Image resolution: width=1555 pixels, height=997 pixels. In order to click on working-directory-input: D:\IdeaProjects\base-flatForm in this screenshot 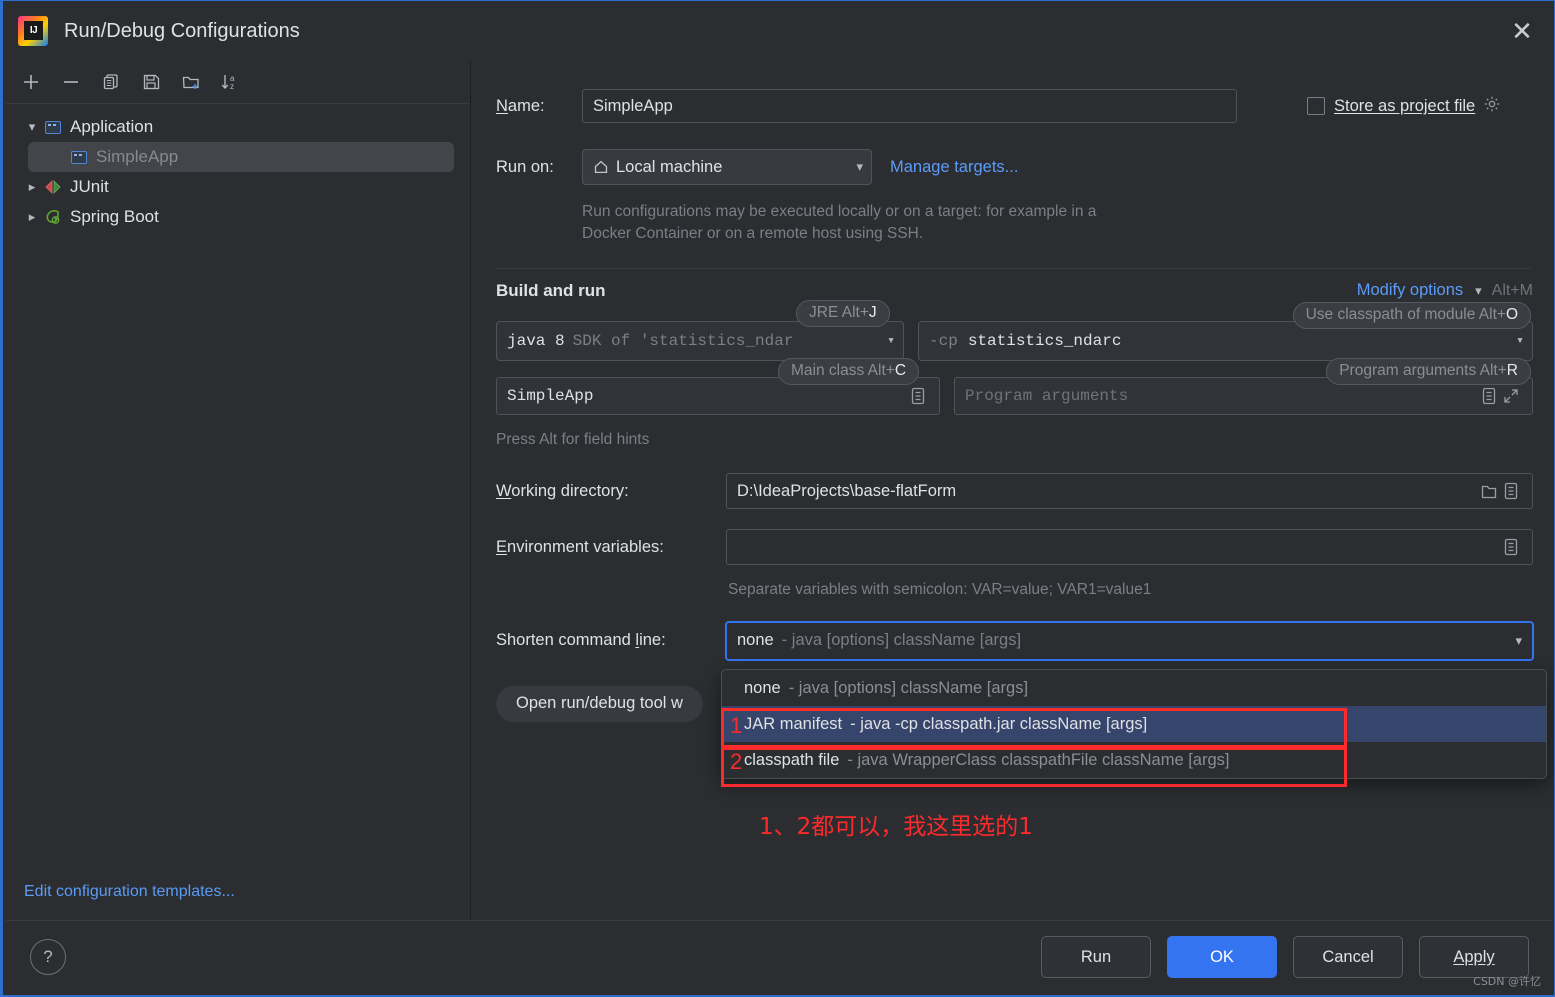, I will do `click(1129, 491)`.